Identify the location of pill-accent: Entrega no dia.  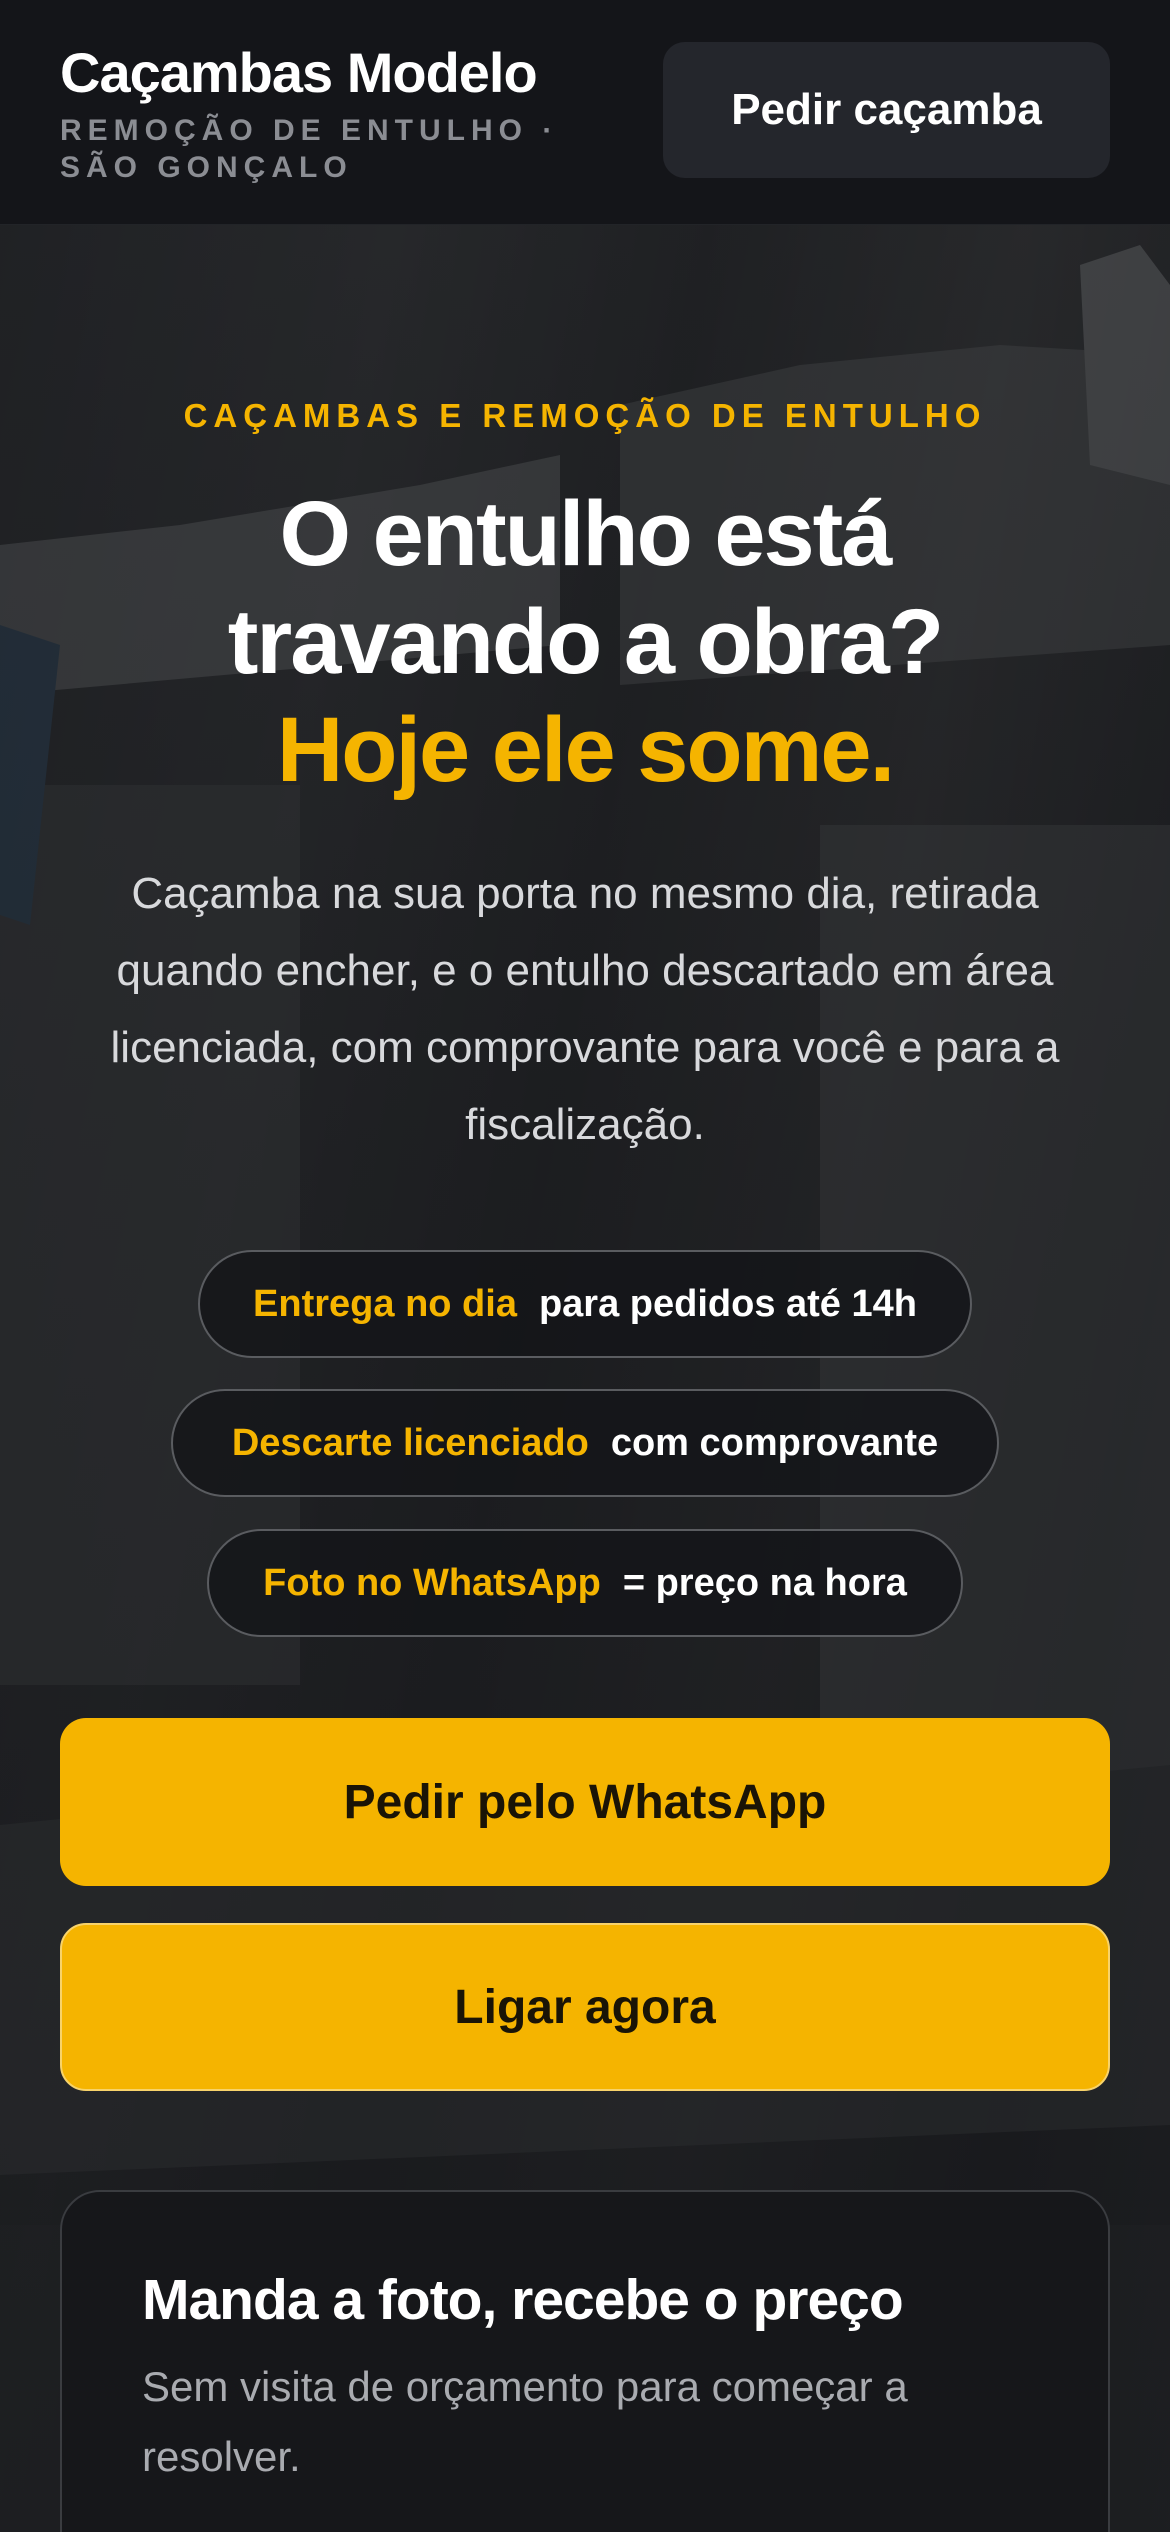
(385, 1303).